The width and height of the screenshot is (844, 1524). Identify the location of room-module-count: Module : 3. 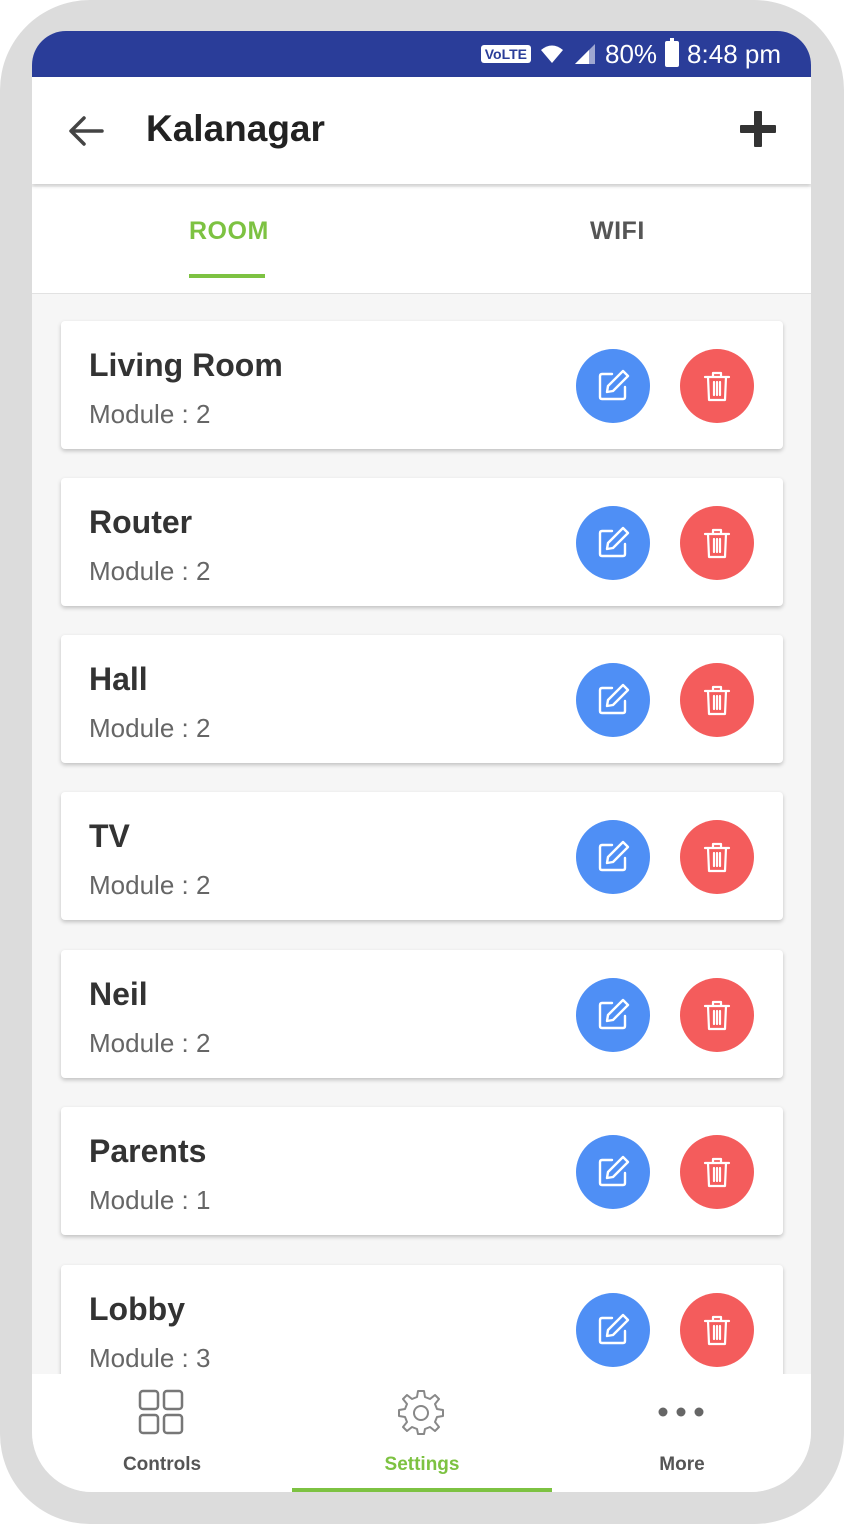
(150, 1358).